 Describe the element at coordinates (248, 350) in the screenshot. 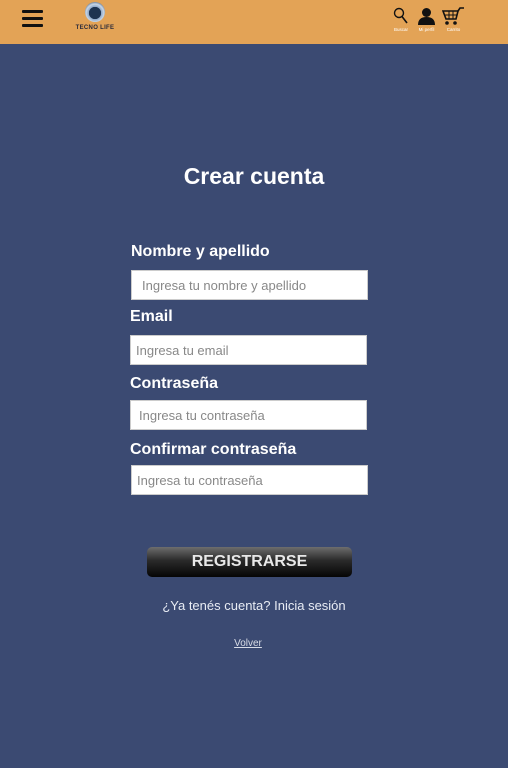

I see `email-input` at that location.